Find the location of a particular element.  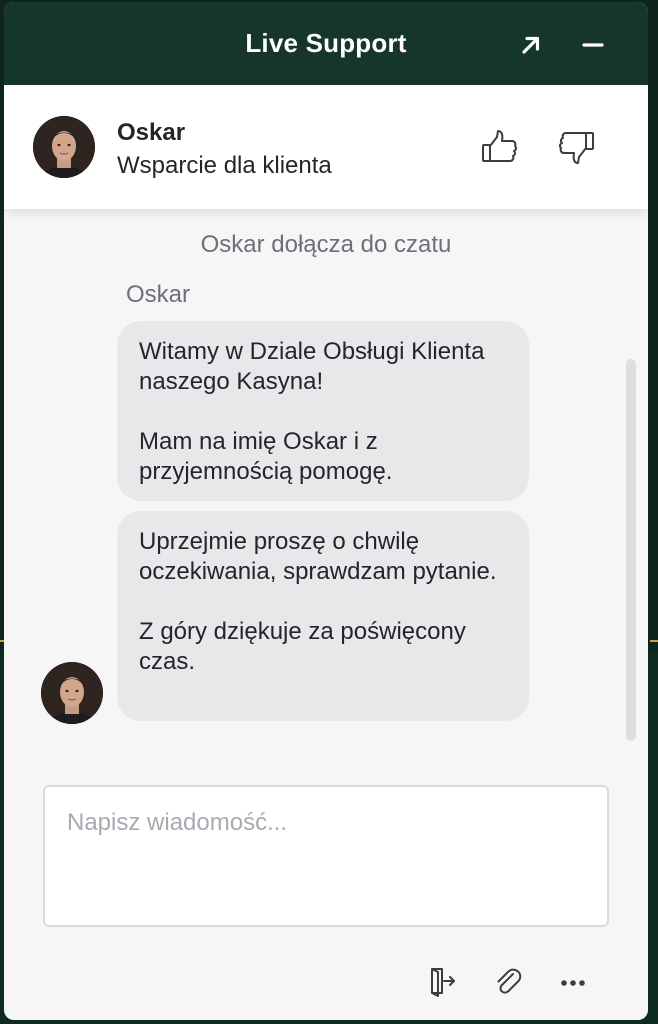

arrow-up-right-icon is located at coordinates (531, 45).